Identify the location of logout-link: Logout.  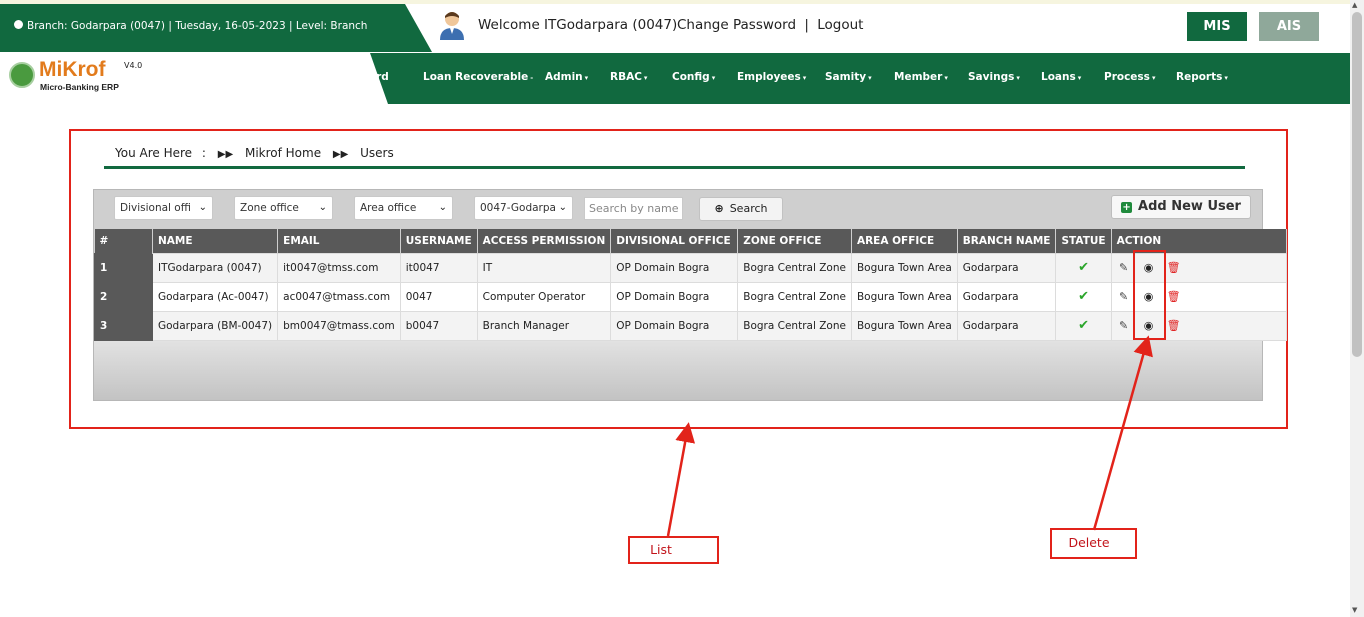
(840, 25).